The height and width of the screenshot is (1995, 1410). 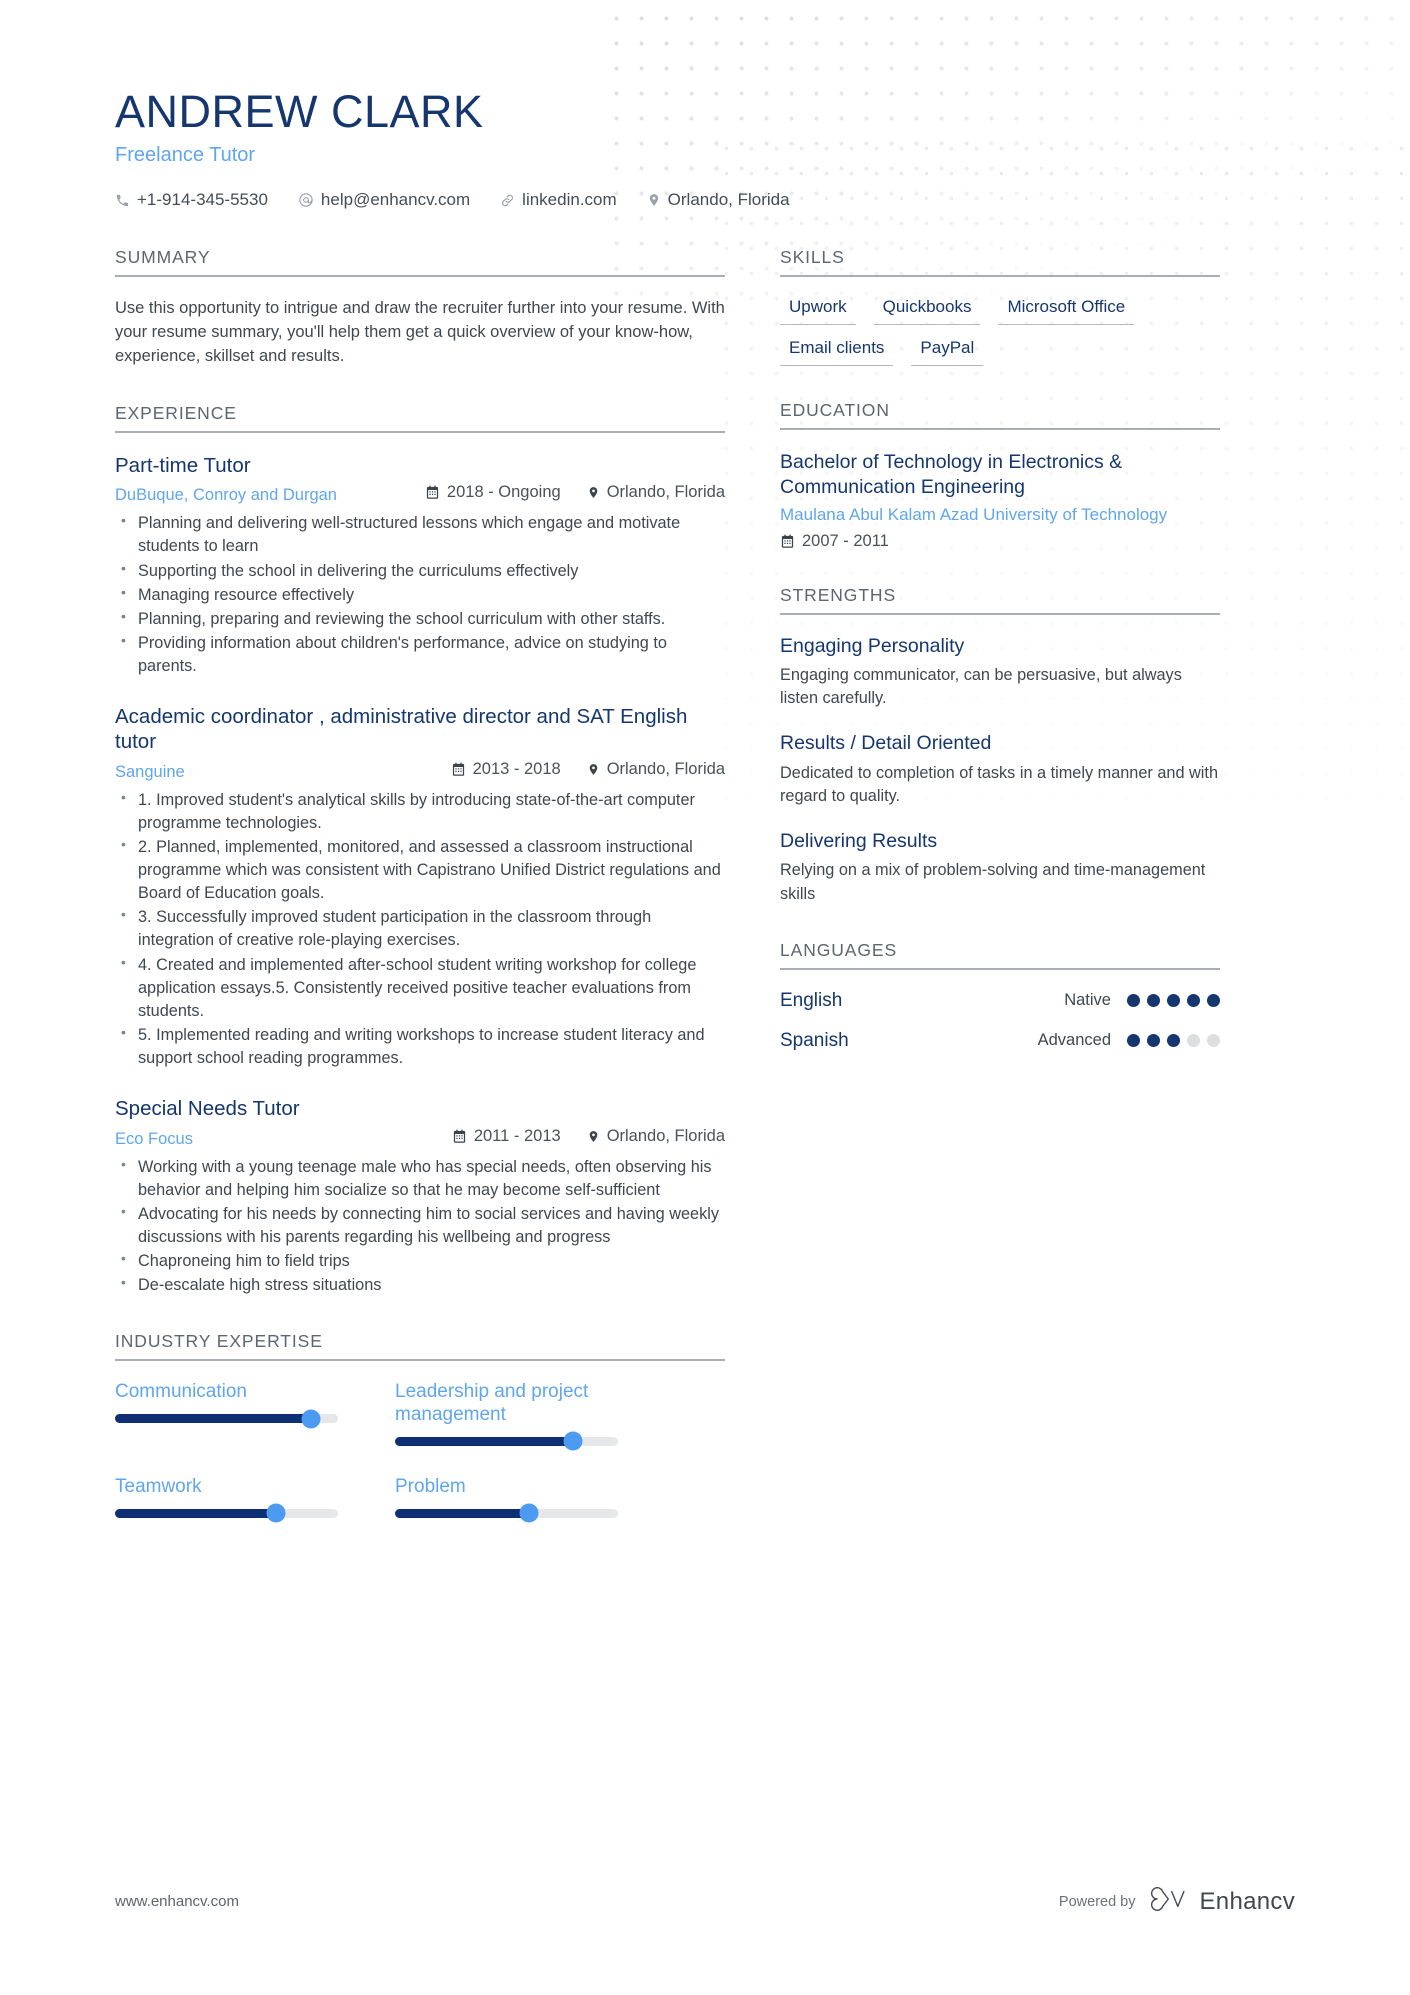 I want to click on experience-date-text: 2018 - Ongoing, so click(x=503, y=492).